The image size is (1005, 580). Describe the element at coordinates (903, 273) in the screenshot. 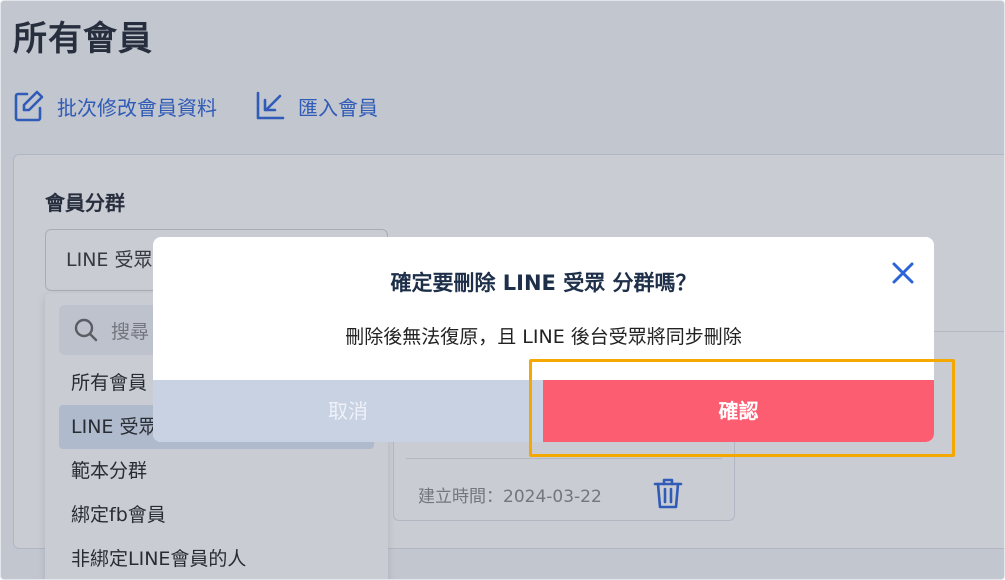

I see `close-icon` at that location.